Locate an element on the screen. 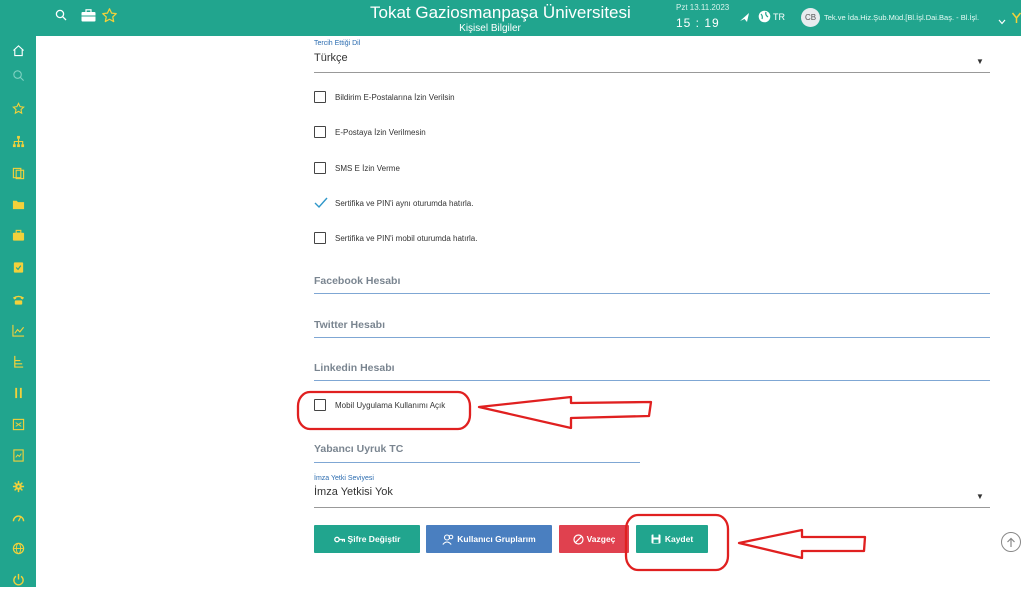 This screenshot has width=1021, height=589. checkbox-email-notifications: Bildirim E-Postalarına İzin Verilsin is located at coordinates (384, 97).